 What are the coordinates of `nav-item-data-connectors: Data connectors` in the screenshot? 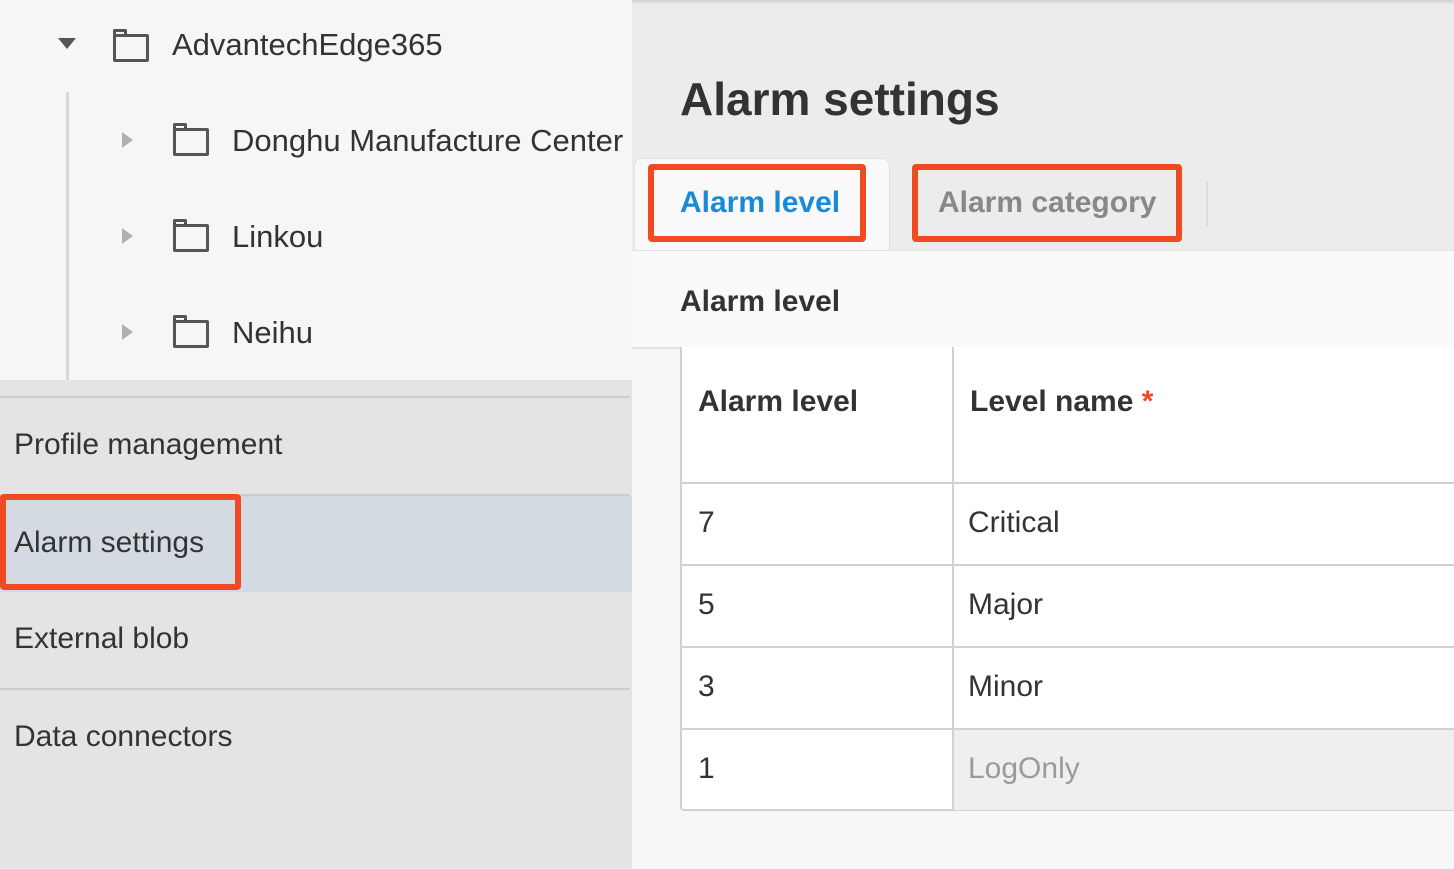 It's located at (316, 738).